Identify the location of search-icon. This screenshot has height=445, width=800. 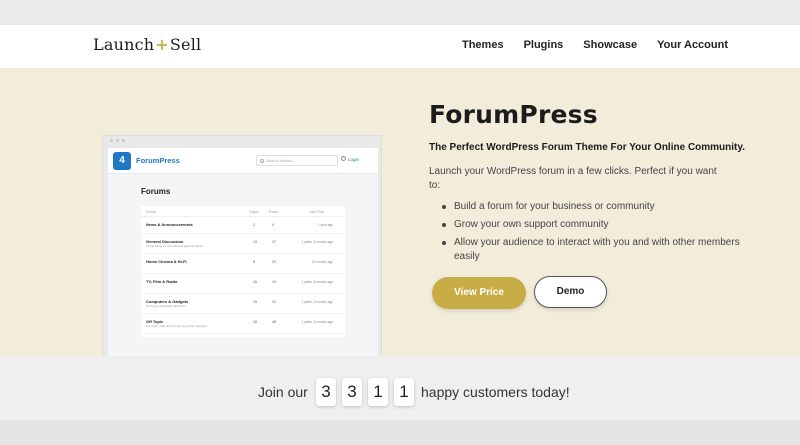
(262, 161).